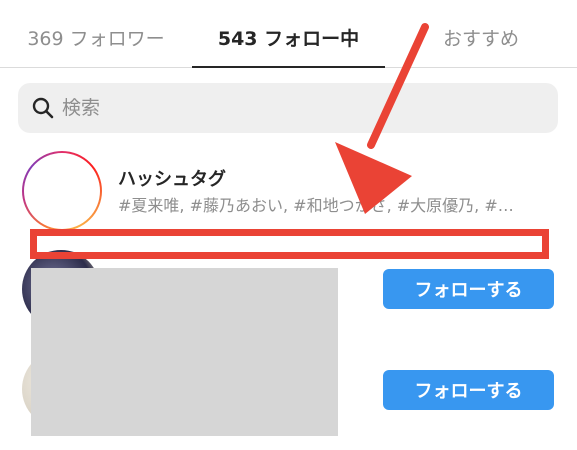  I want to click on search-icon, so click(43, 108).